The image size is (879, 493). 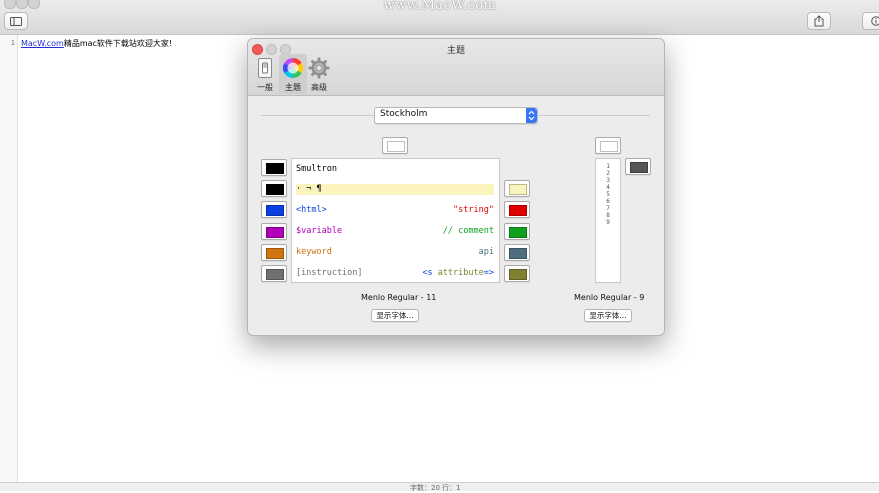 What do you see at coordinates (875, 21) in the screenshot?
I see `info-icon` at bounding box center [875, 21].